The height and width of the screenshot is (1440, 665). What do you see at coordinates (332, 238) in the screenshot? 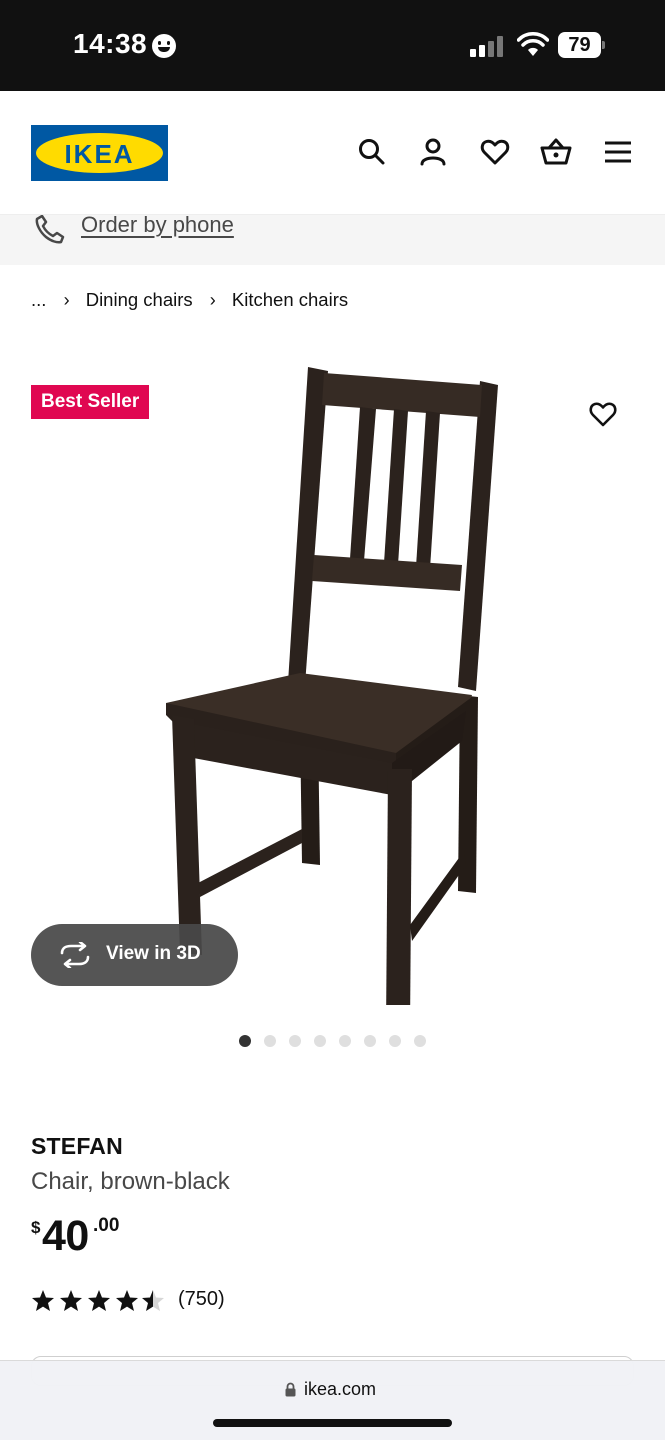
I see `order-by-phone-banner: Order by phone` at bounding box center [332, 238].